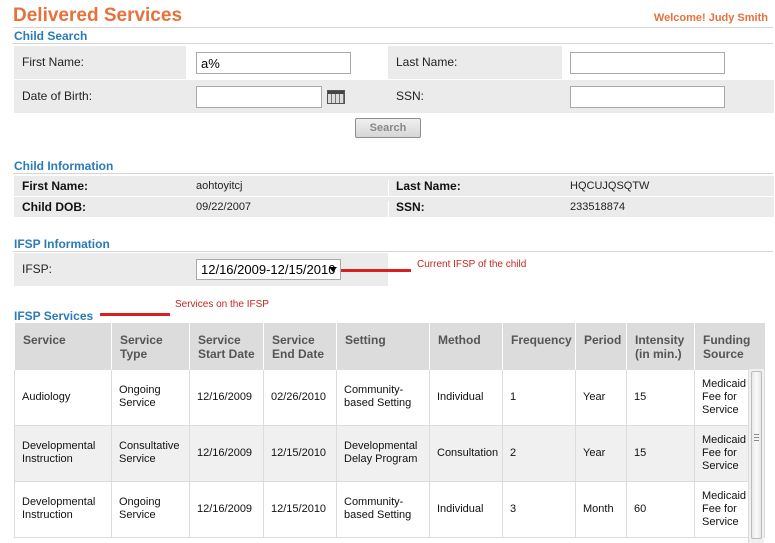 This screenshot has height=543, width=775. What do you see at coordinates (98, 15) in the screenshot?
I see `page-title: Delivered Services` at bounding box center [98, 15].